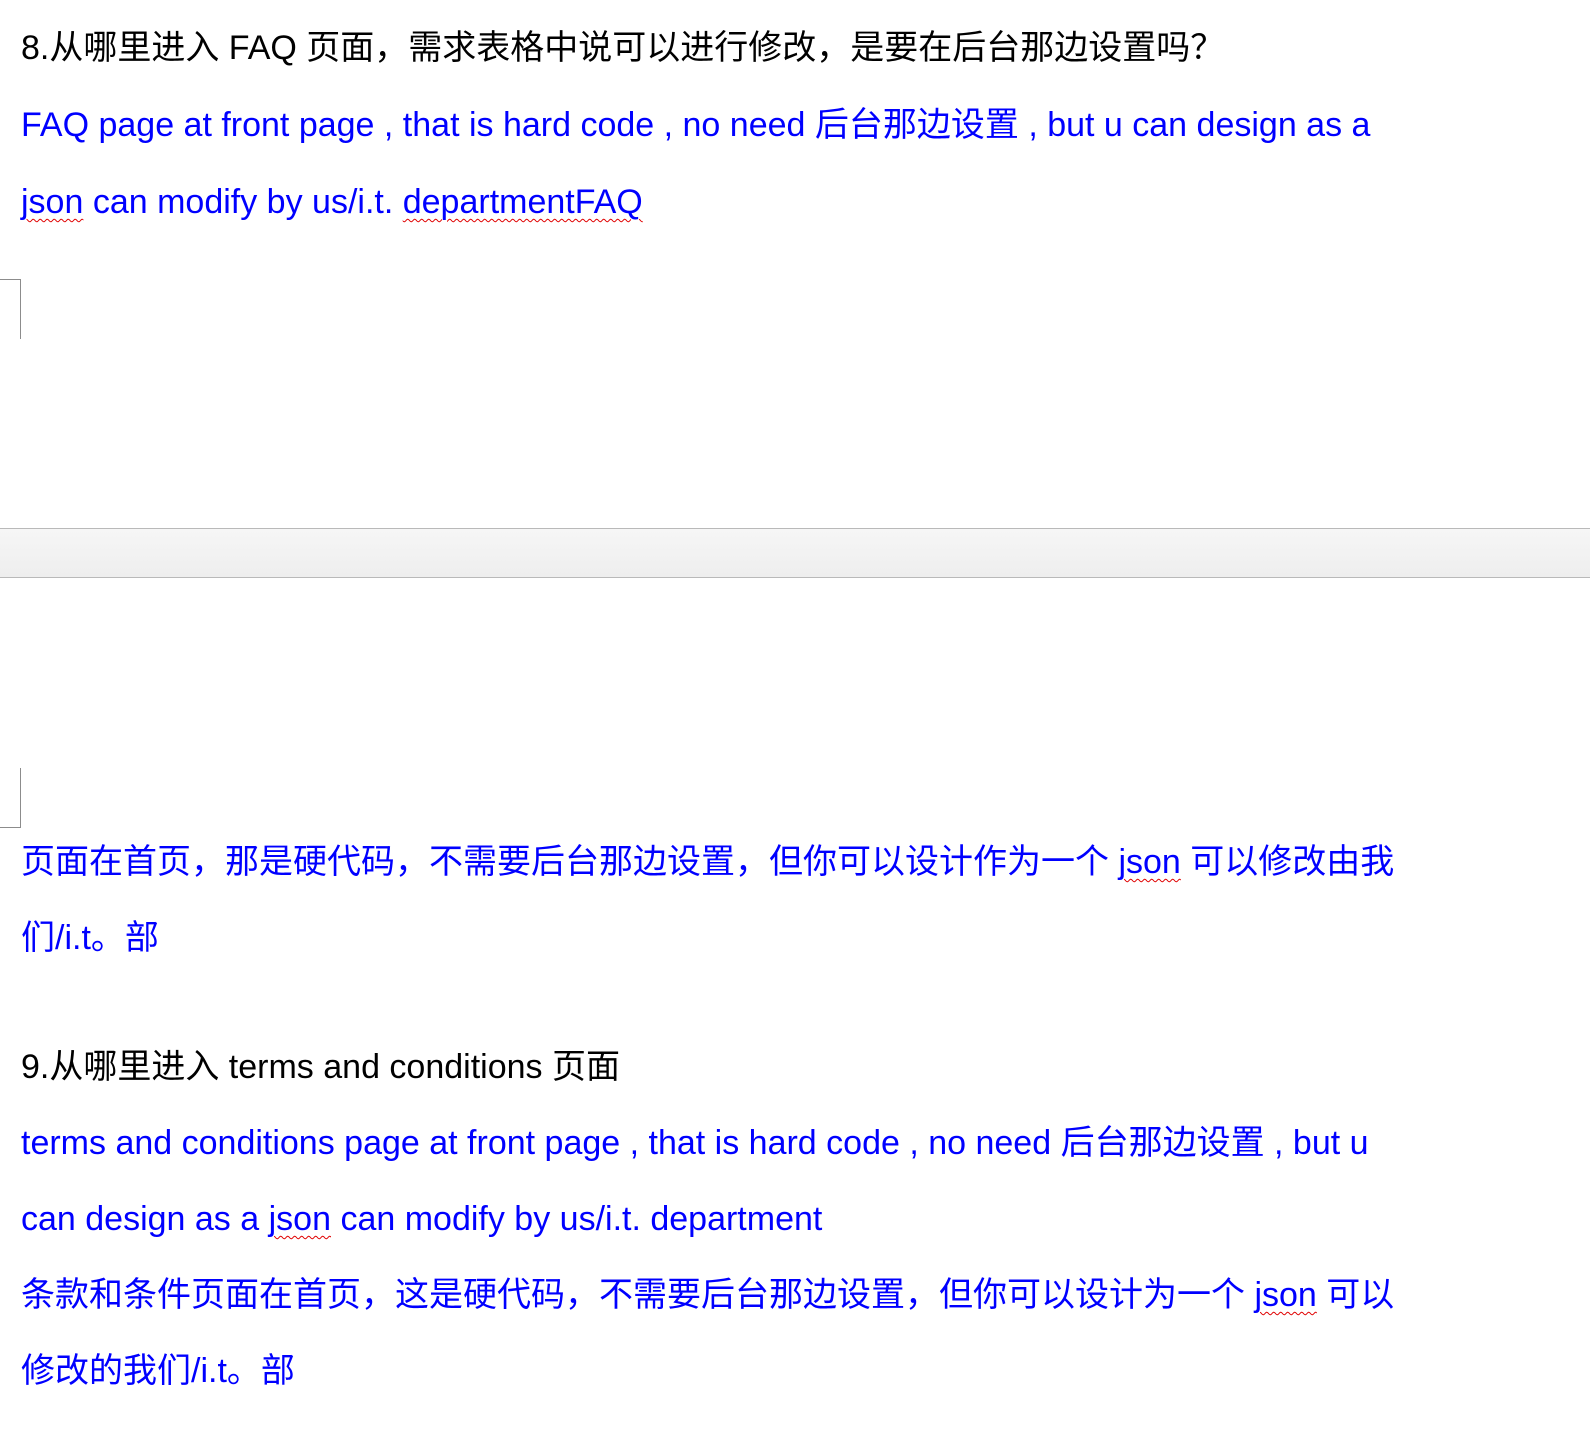 This screenshot has height=1430, width=1590. I want to click on text-run: 可以, so click(1355, 1295).